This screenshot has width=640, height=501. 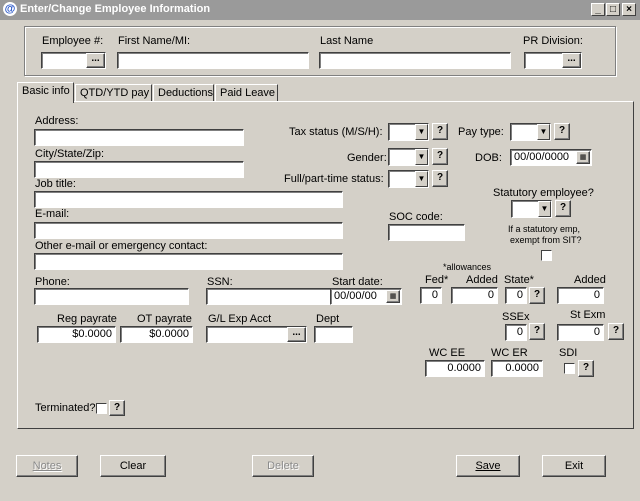 I want to click on st-exm-field: 0, so click(x=580, y=332).